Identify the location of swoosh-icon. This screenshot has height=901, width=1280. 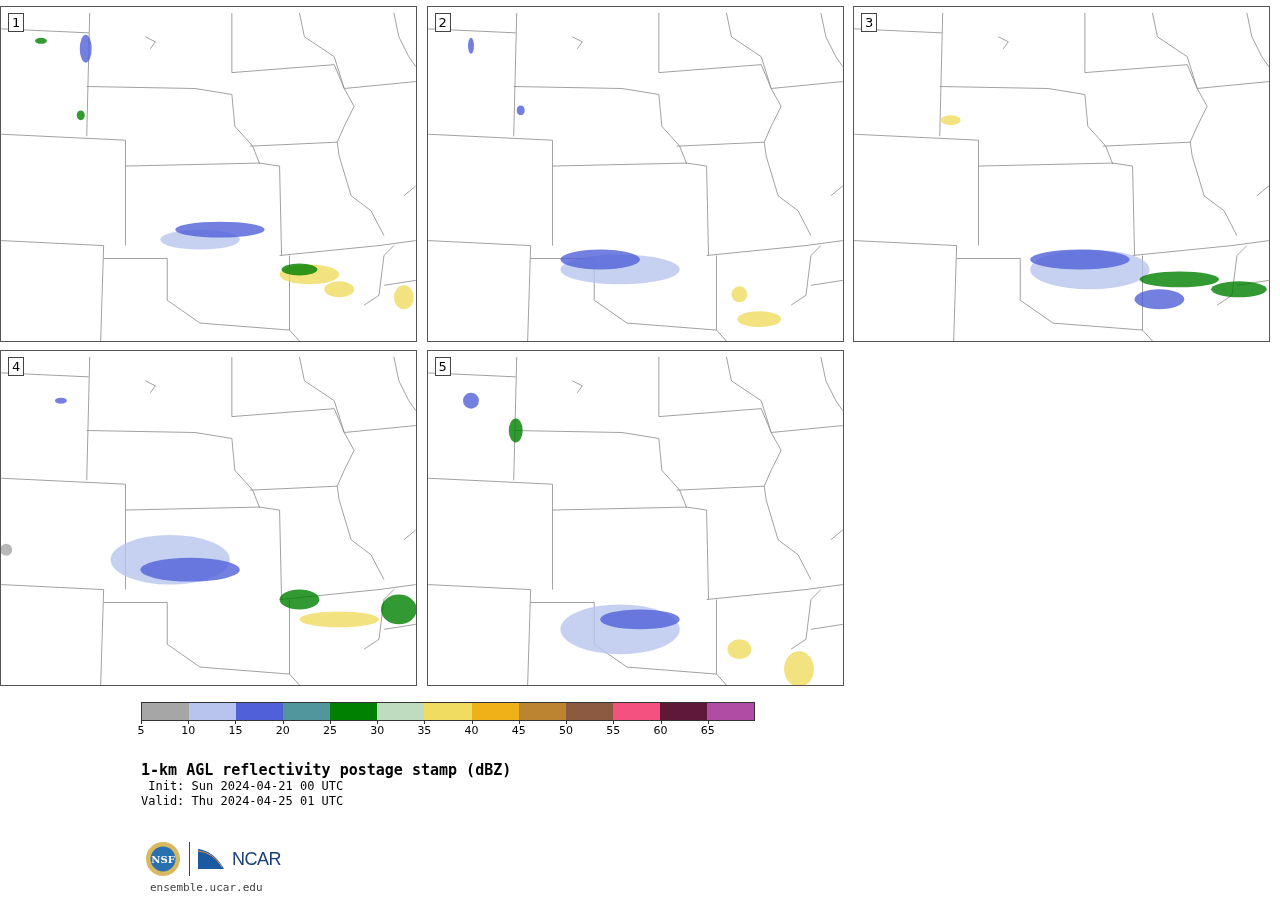
(211, 859).